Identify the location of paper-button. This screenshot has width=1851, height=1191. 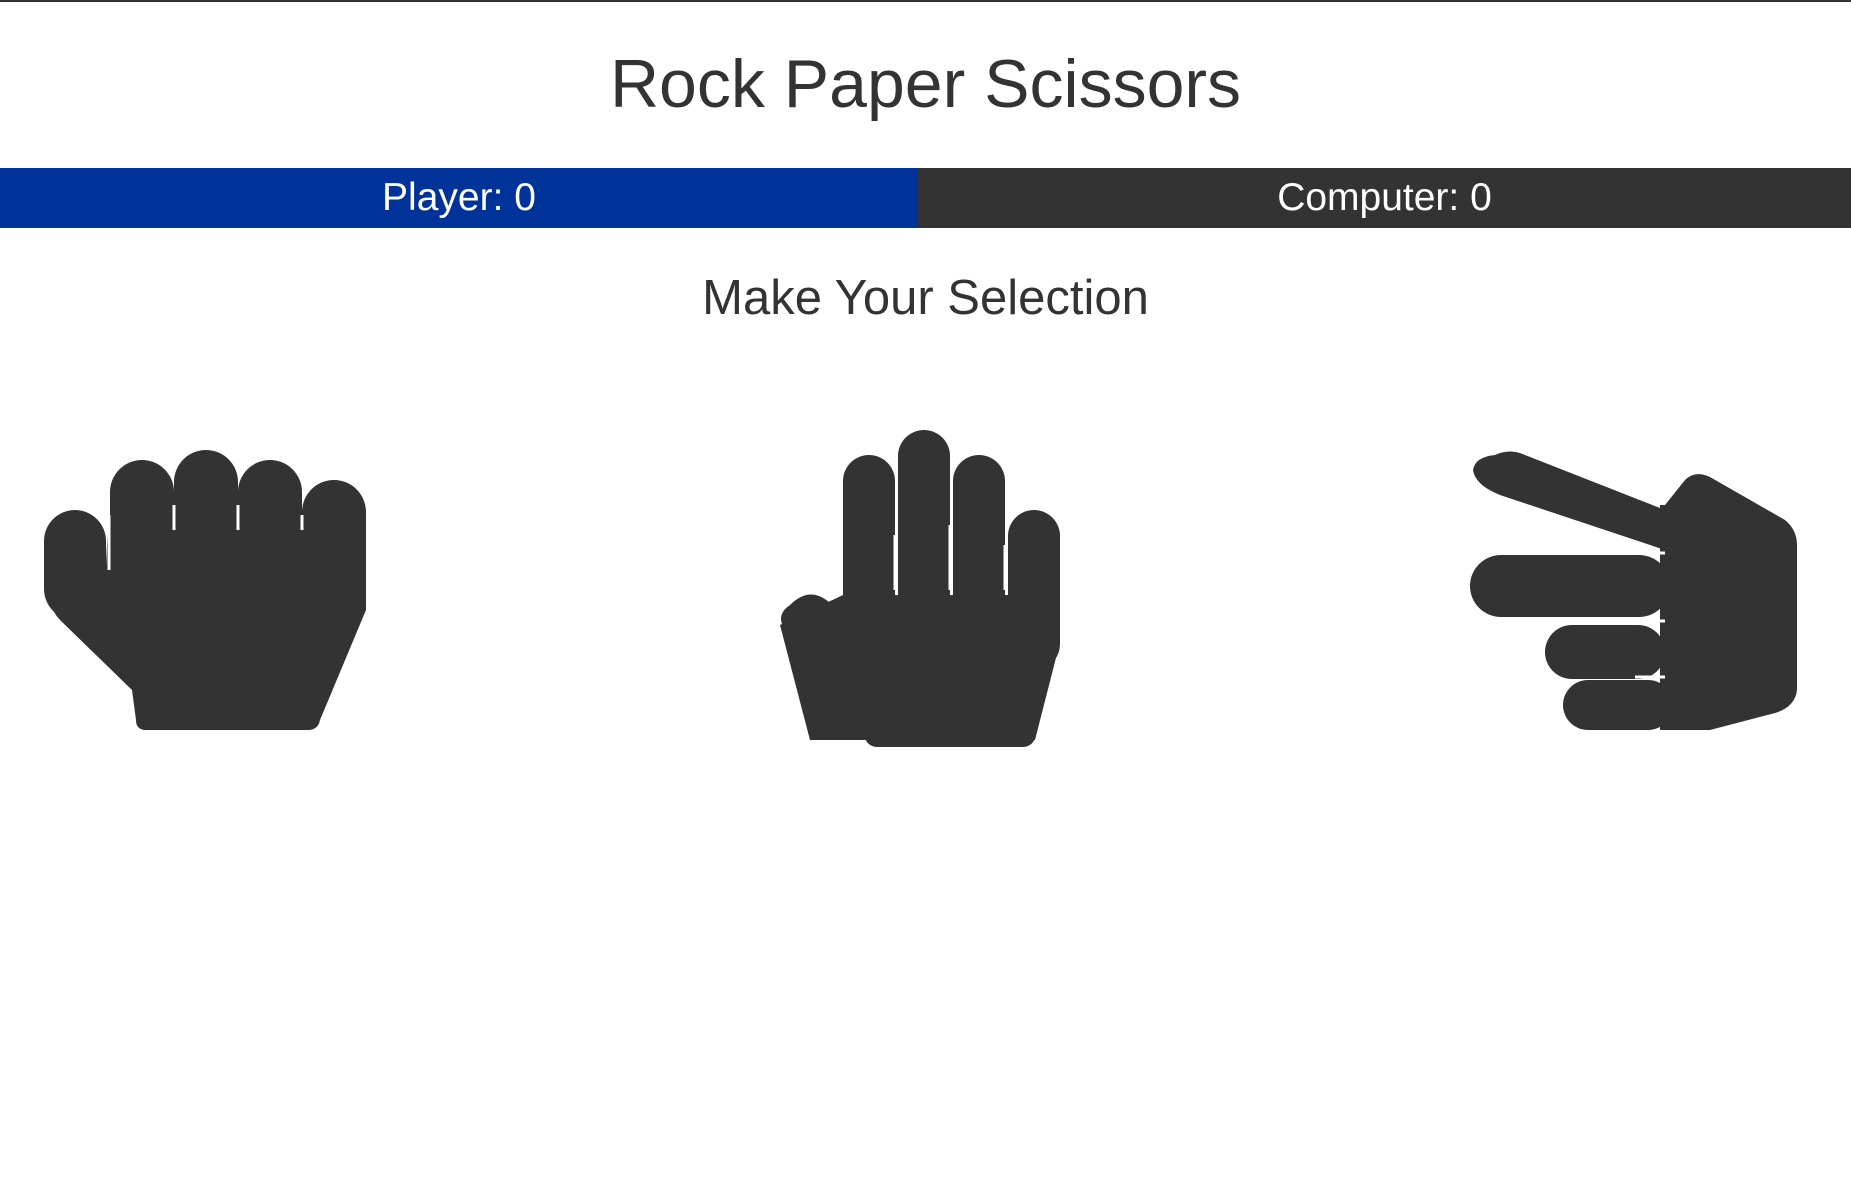
(920, 590).